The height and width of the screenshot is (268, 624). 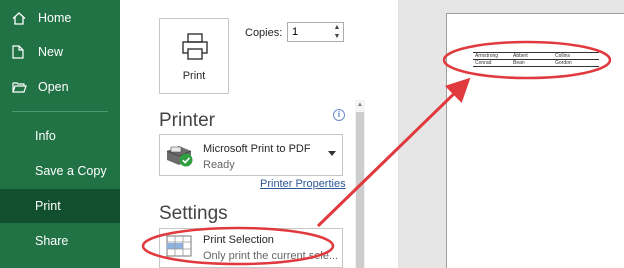 What do you see at coordinates (194, 76) in the screenshot?
I see `print-button-label: Print` at bounding box center [194, 76].